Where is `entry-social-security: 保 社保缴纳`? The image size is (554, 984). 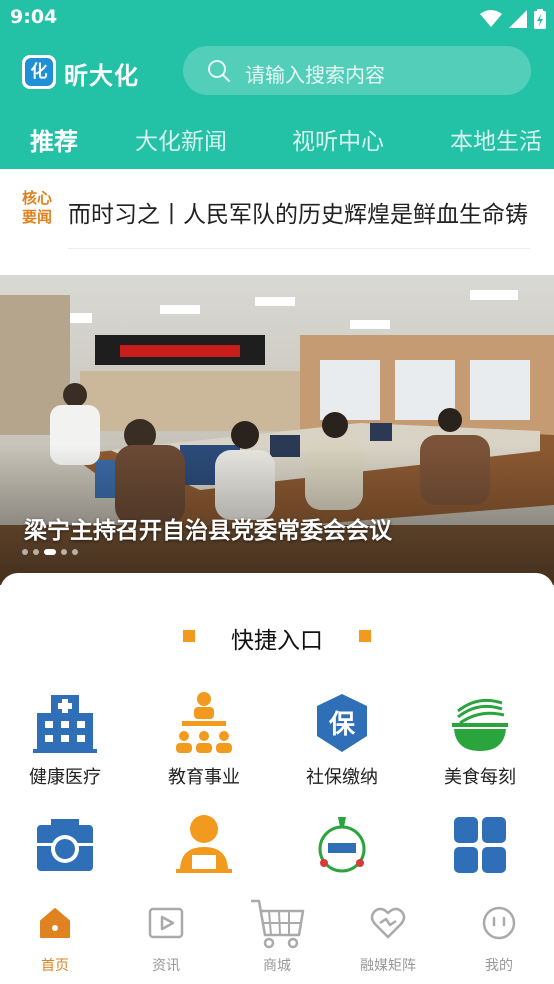
entry-social-security: 保 社保缴纳 is located at coordinates (342, 746).